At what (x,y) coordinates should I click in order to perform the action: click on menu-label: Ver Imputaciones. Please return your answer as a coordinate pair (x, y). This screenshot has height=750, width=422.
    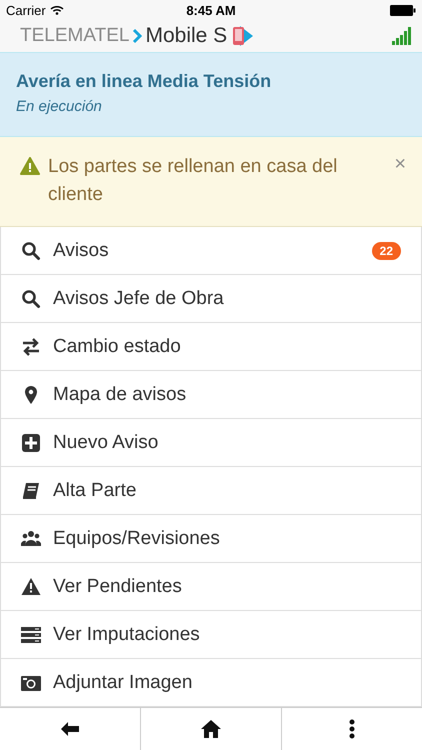
    Looking at the image, I should click on (127, 635).